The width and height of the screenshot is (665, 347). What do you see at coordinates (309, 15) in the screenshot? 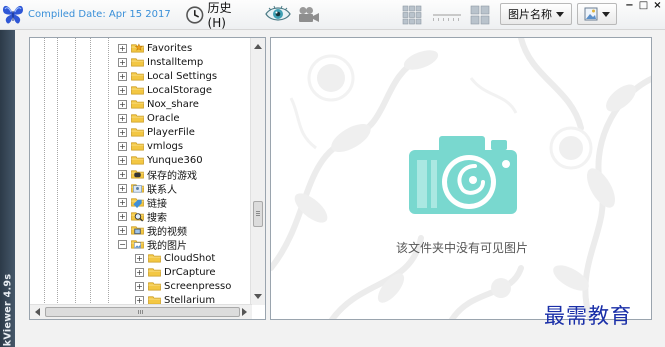
I see `video-camera-icon` at bounding box center [309, 15].